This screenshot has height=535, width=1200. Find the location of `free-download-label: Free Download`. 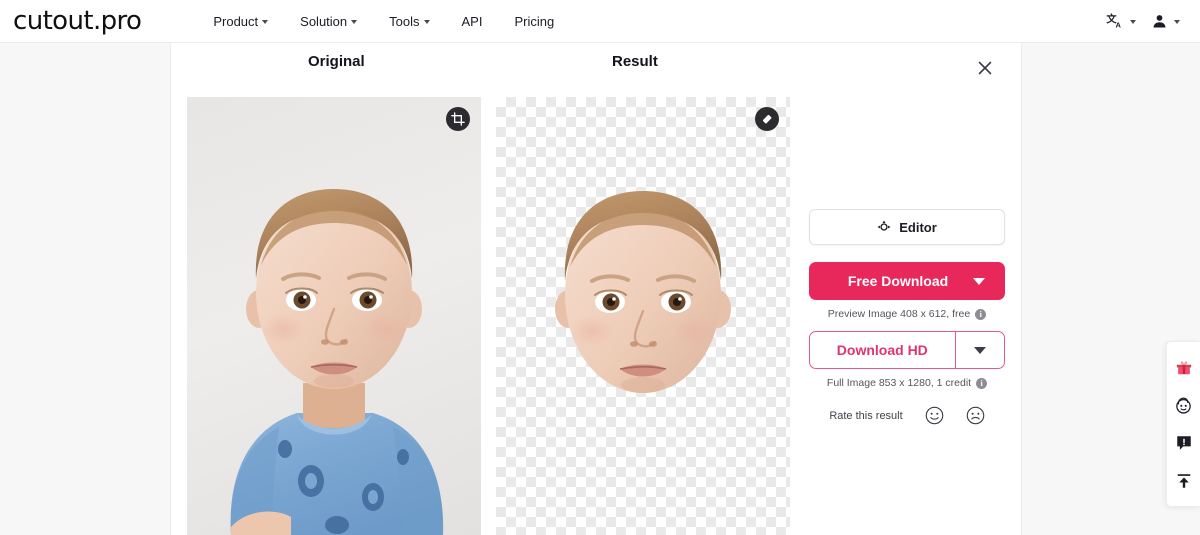

free-download-label: Free Download is located at coordinates (898, 281).